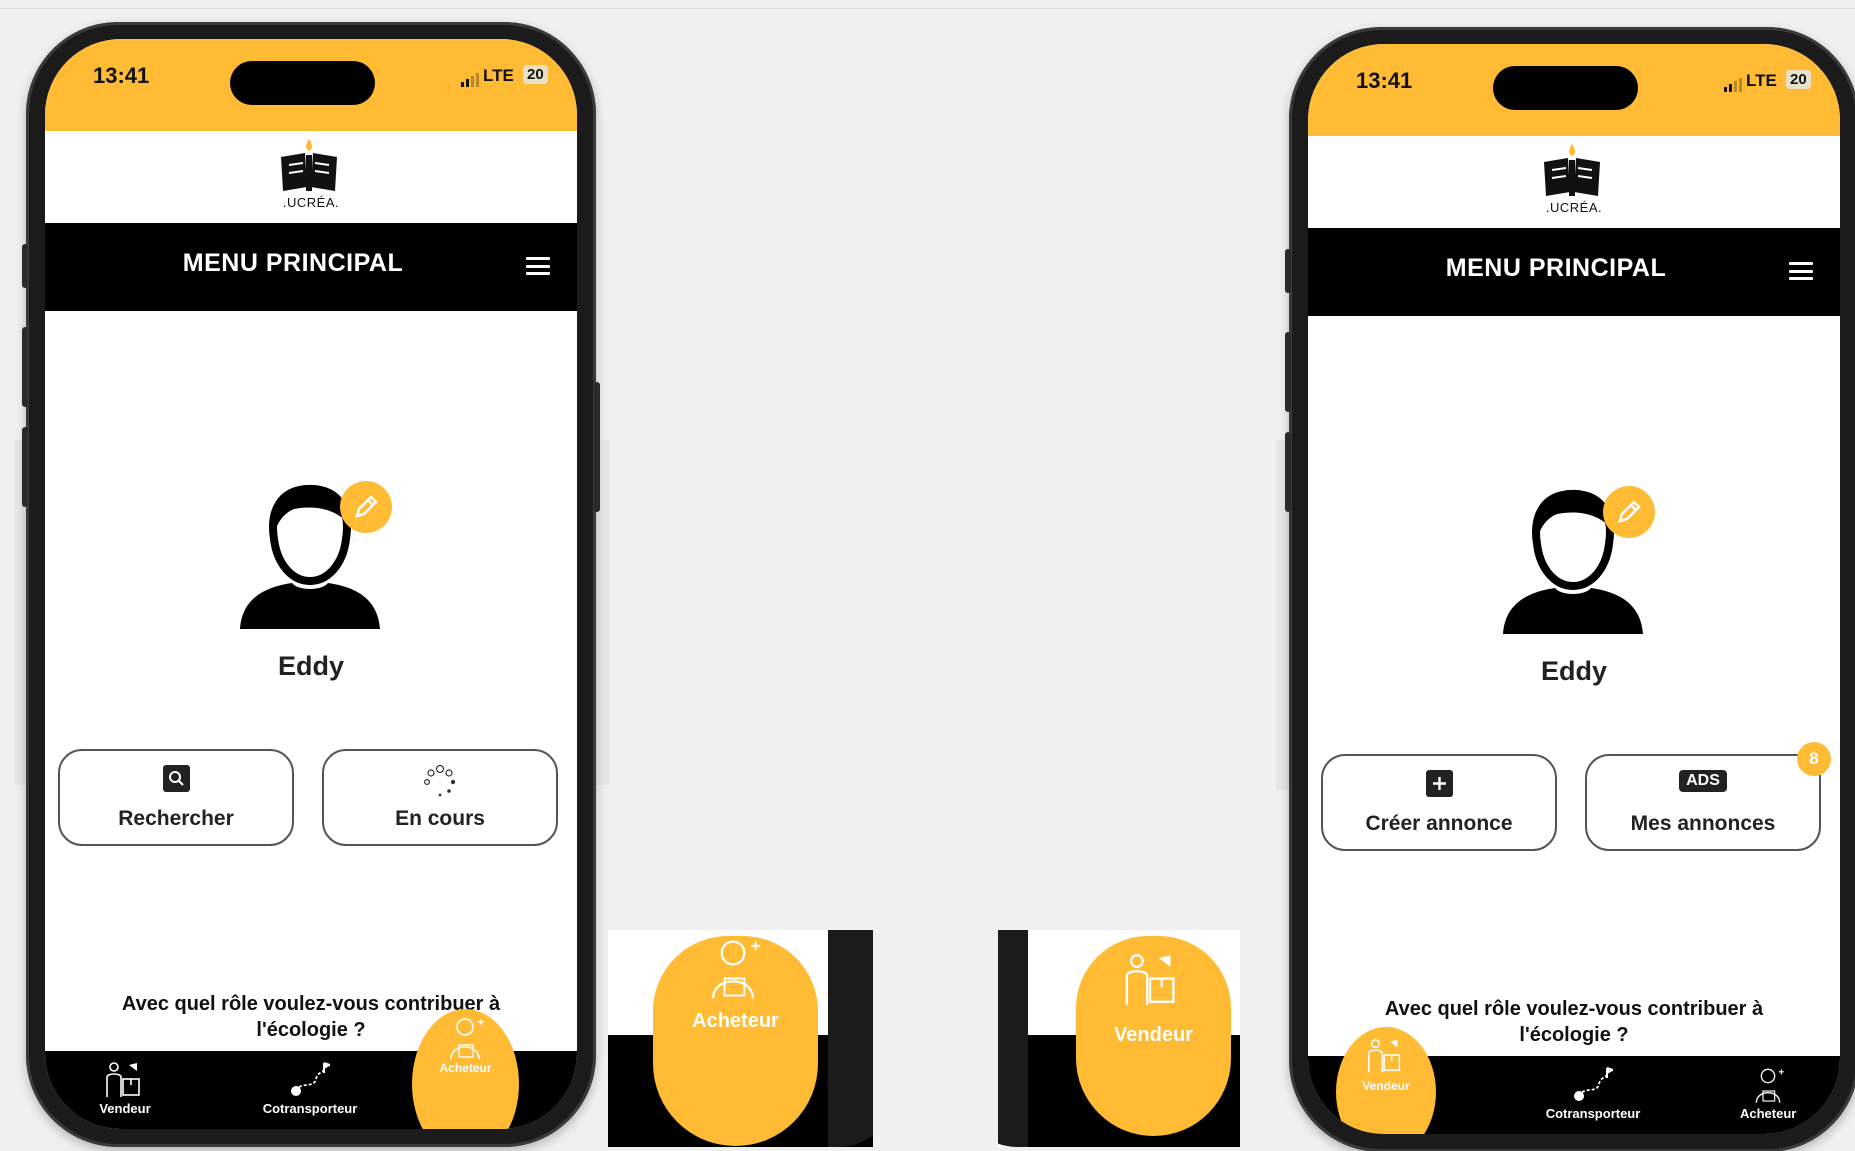  What do you see at coordinates (735, 1021) in the screenshot?
I see `zoom-acheteur-label: Acheteur` at bounding box center [735, 1021].